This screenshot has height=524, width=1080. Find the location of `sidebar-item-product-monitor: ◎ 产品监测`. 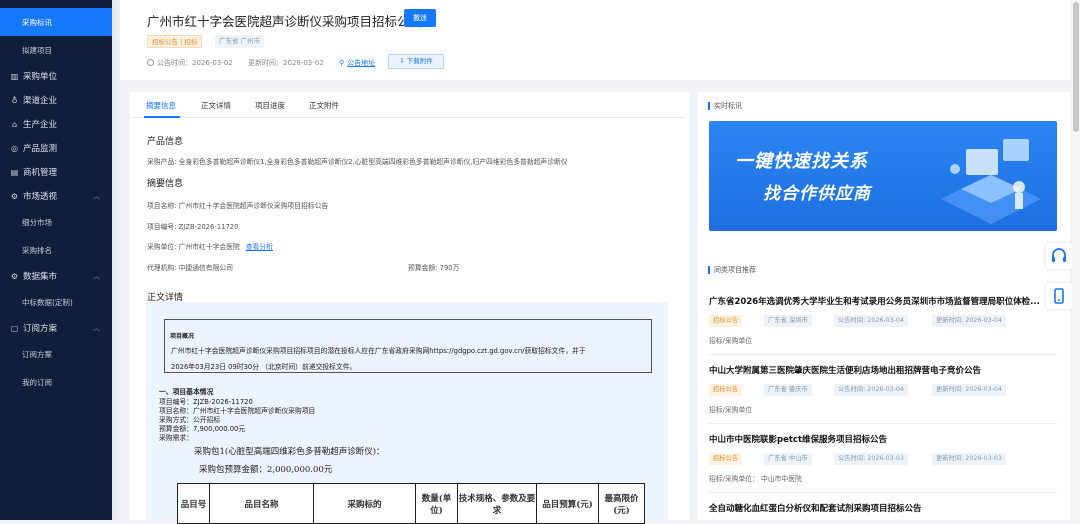

sidebar-item-product-monitor: ◎ 产品监测 is located at coordinates (56, 148).